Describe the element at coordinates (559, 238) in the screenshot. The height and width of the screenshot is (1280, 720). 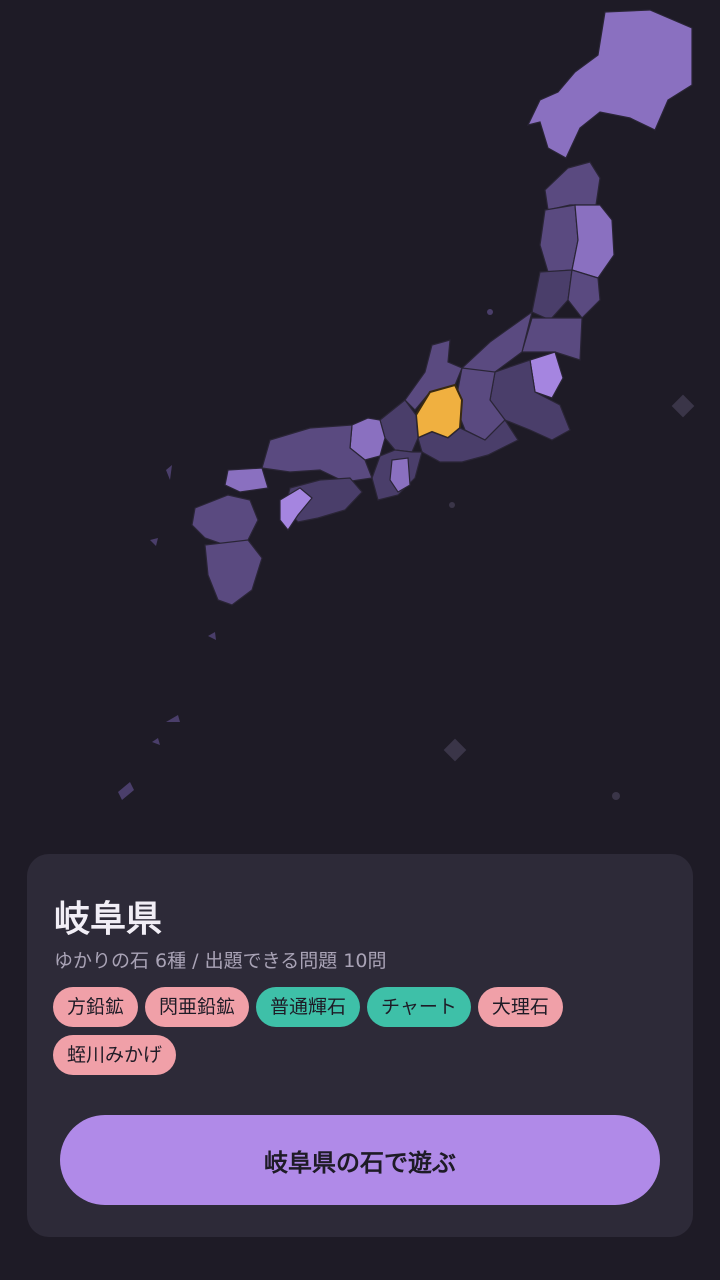
I see `prefecture-akita` at that location.